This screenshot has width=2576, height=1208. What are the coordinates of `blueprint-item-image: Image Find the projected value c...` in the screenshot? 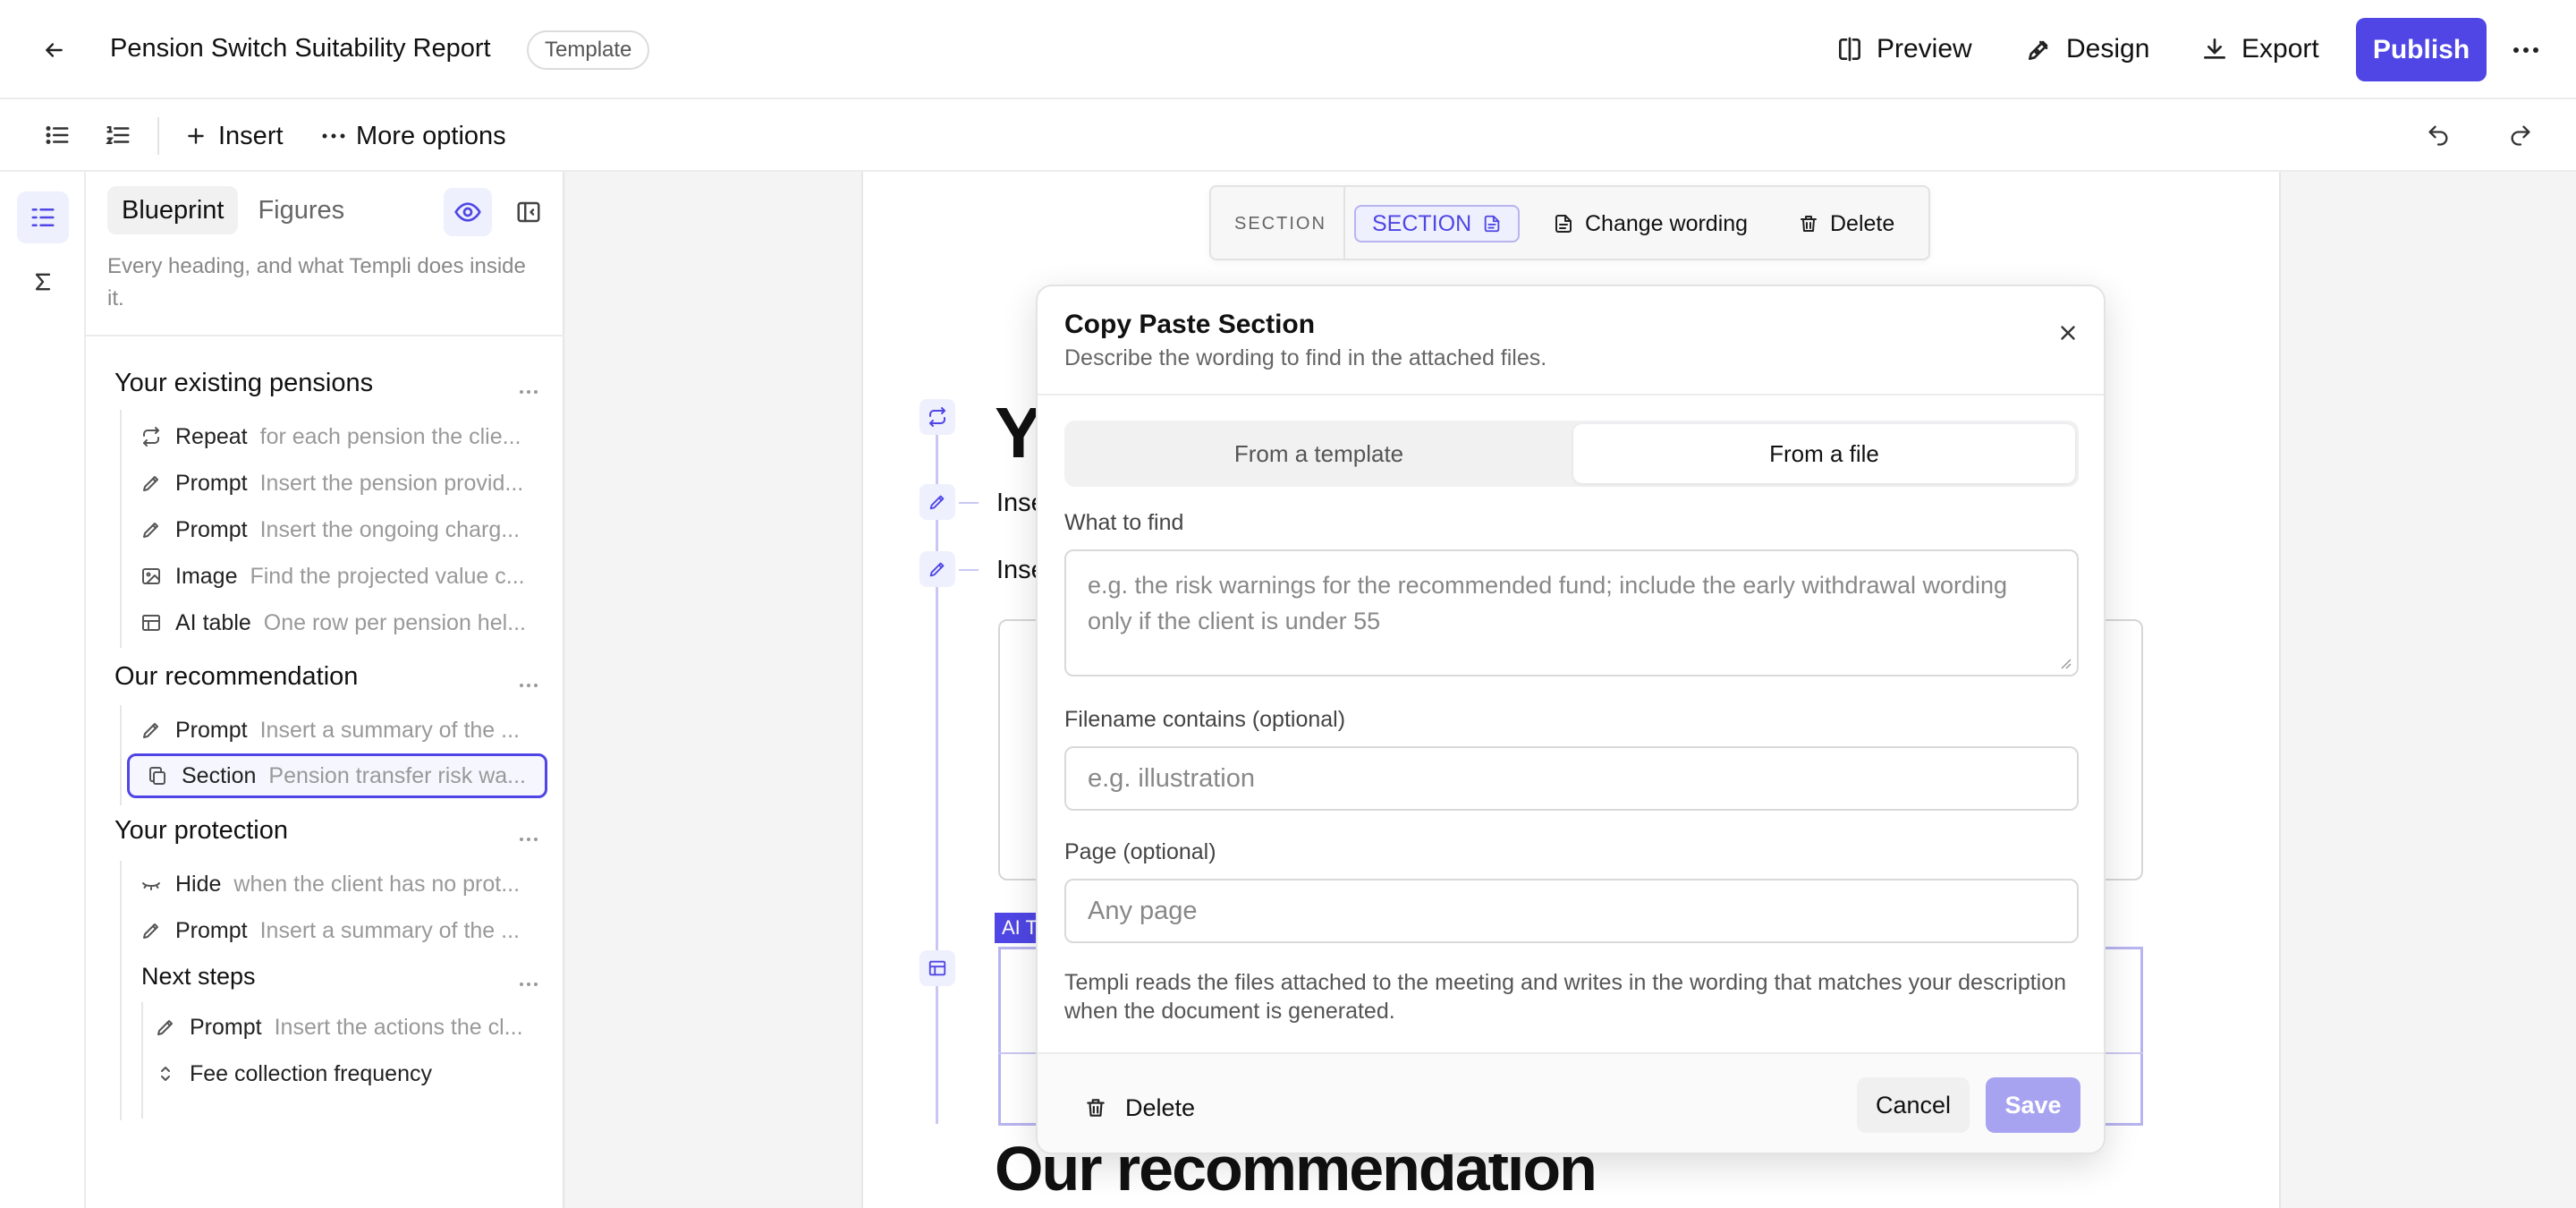 It's located at (345, 576).